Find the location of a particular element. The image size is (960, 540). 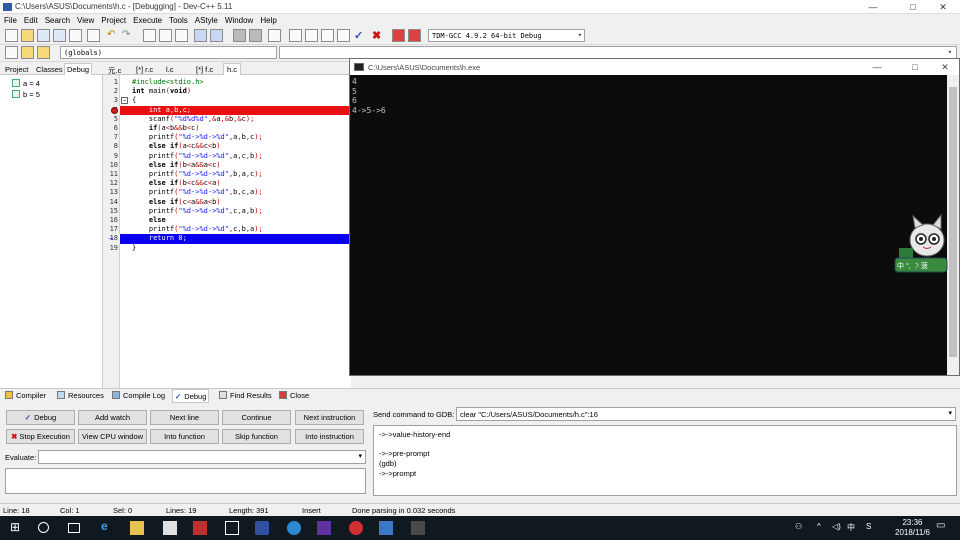

delete-profile-icon is located at coordinates (414, 35).